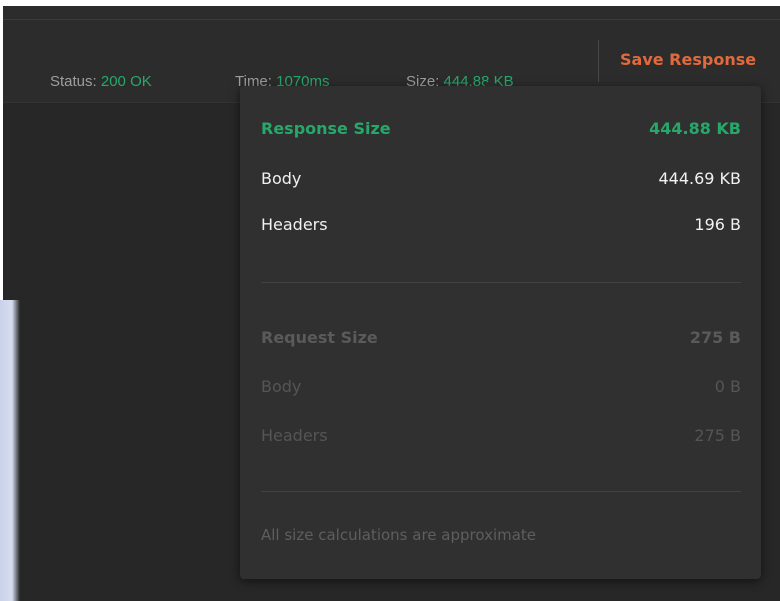 The width and height of the screenshot is (780, 601). What do you see at coordinates (688, 59) in the screenshot?
I see `save-response-button: Save Response` at bounding box center [688, 59].